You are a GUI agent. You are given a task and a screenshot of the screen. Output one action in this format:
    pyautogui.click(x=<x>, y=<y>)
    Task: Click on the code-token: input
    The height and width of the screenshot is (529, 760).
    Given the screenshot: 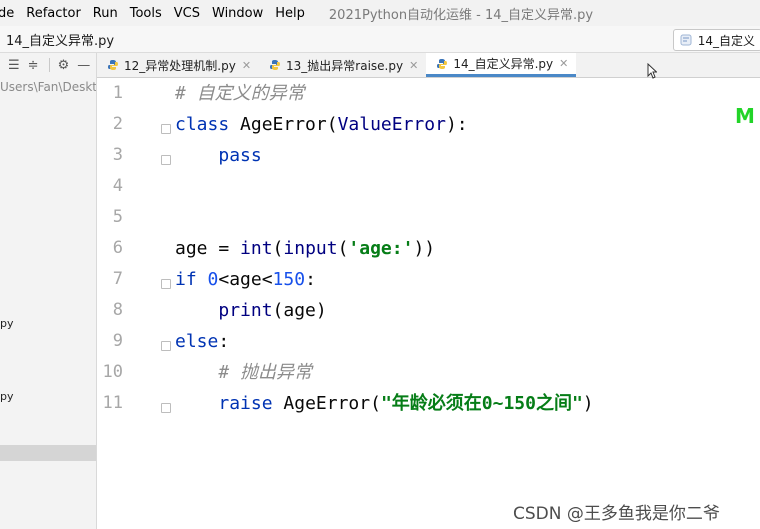 What is the action you would take?
    pyautogui.click(x=310, y=248)
    